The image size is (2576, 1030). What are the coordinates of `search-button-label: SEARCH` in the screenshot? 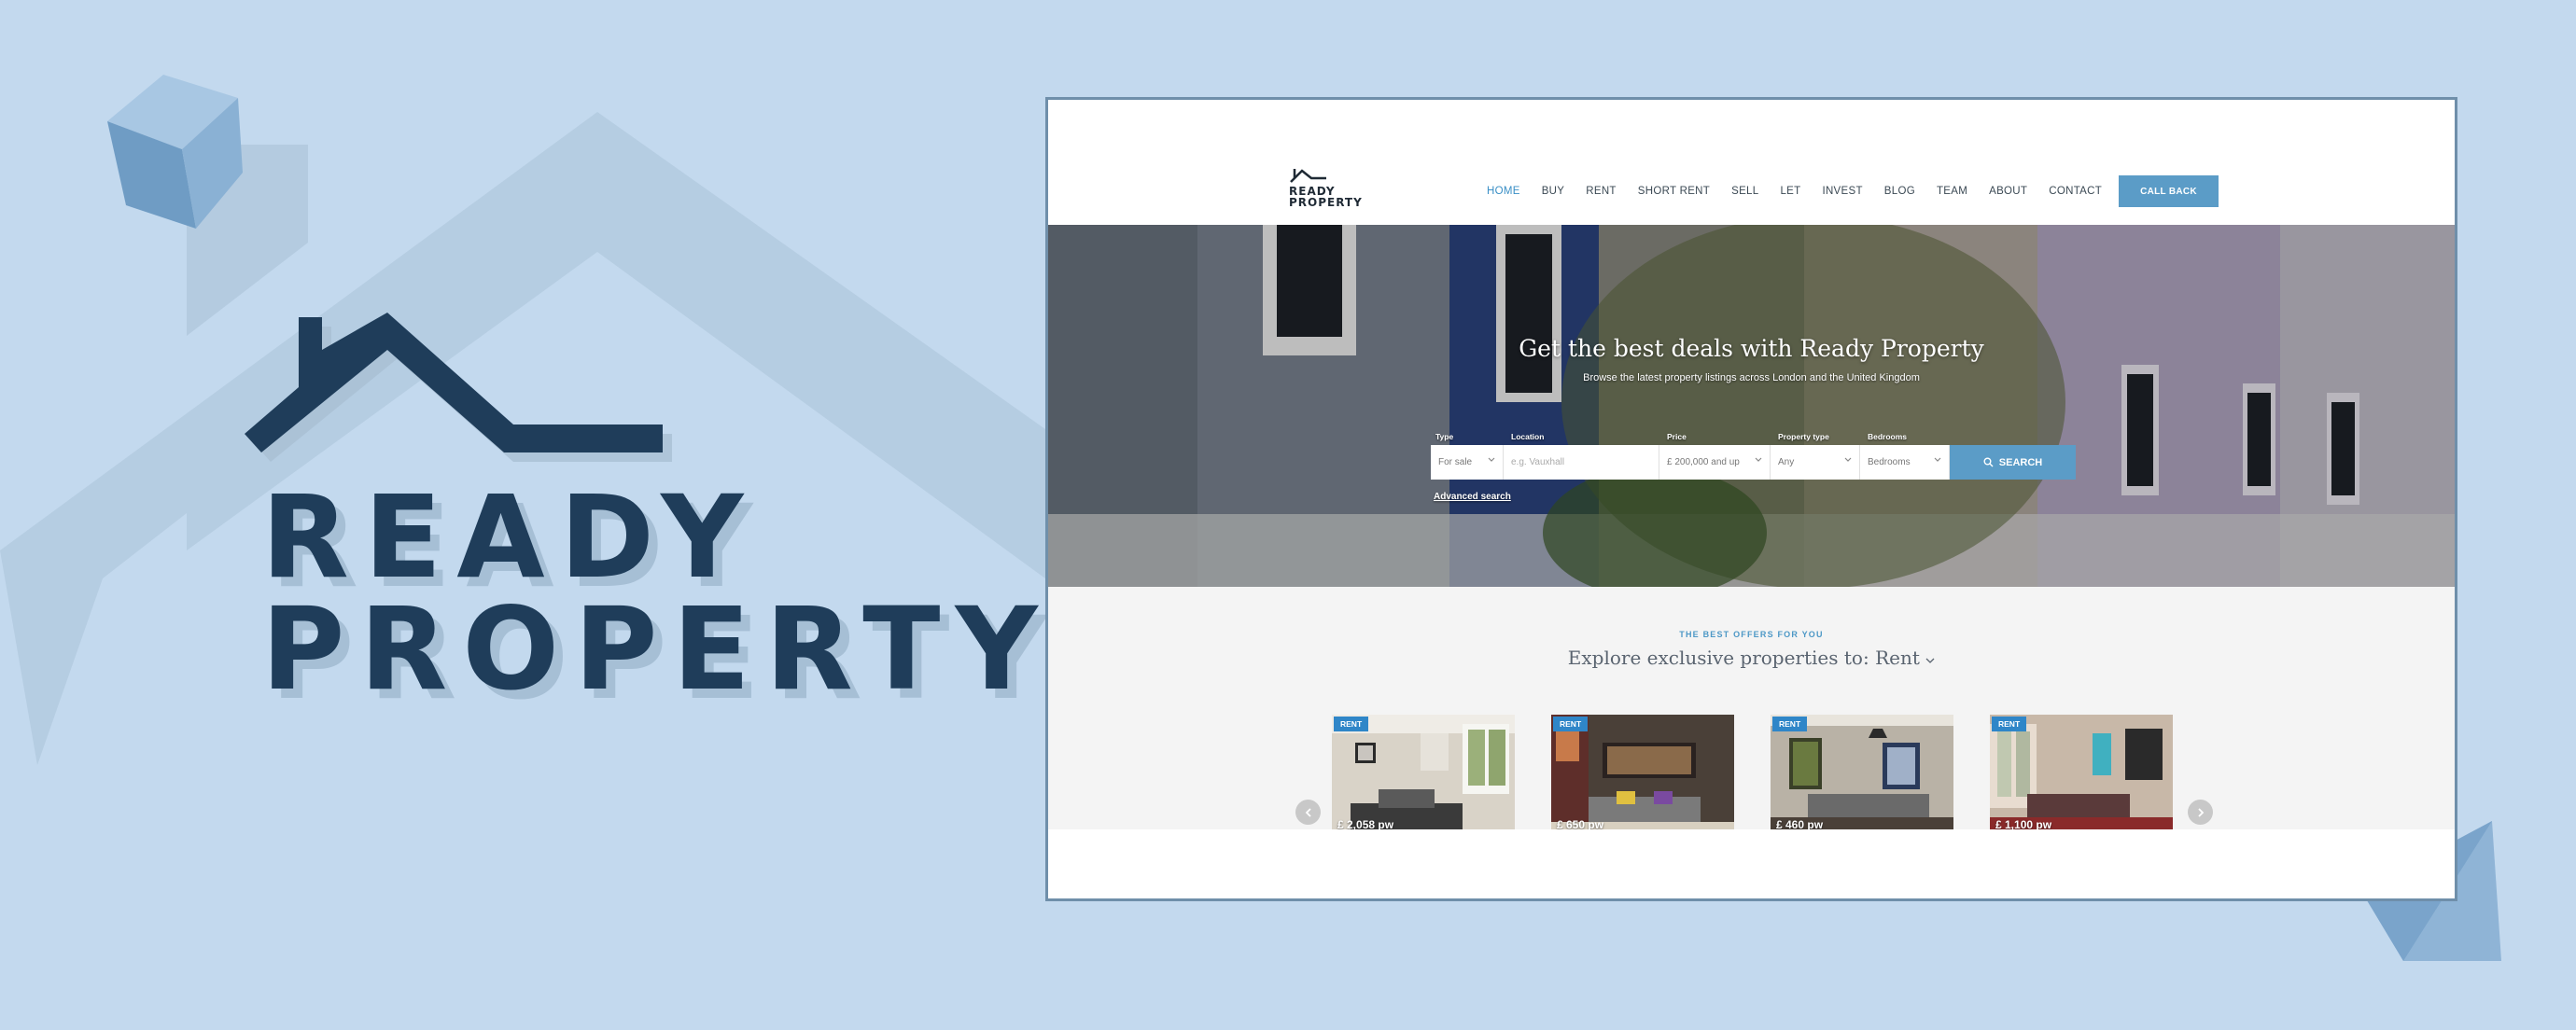 It's located at (2020, 462).